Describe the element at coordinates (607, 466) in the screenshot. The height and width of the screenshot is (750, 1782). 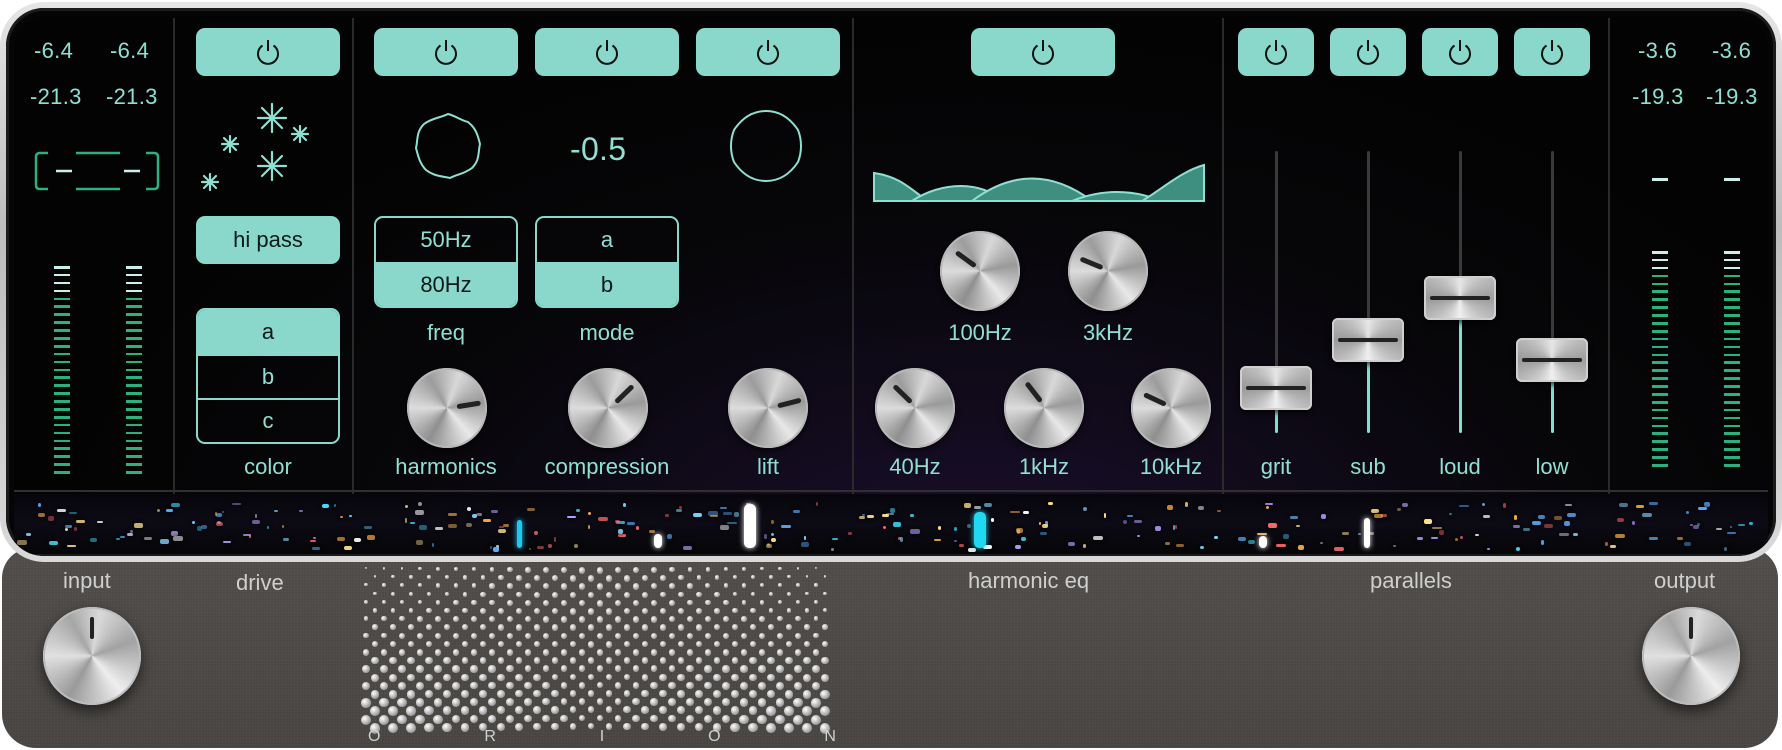
I see `compression-label: compression` at that location.